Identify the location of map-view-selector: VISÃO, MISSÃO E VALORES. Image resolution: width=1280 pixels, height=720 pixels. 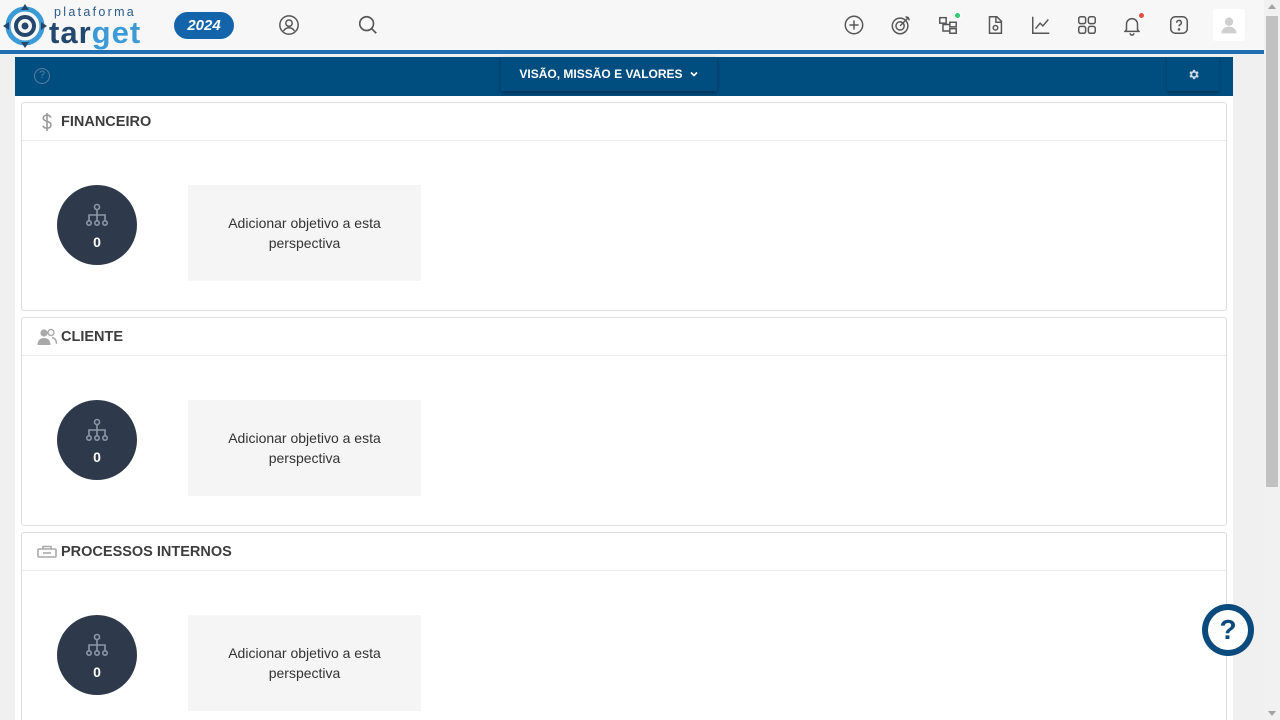
(609, 74).